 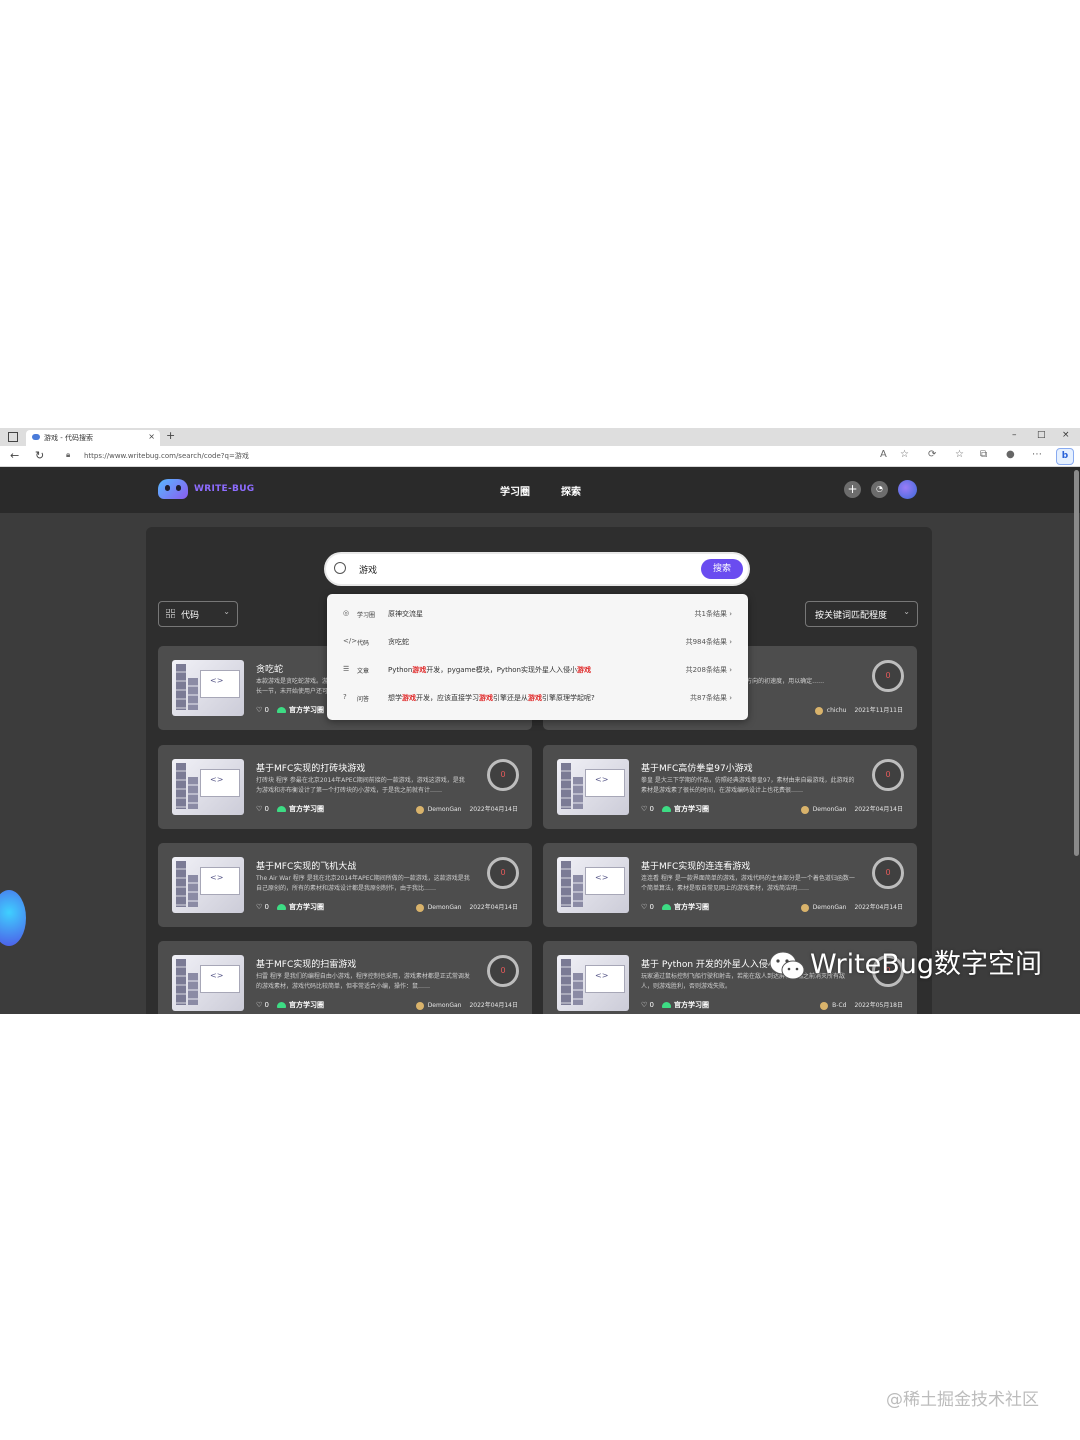 I want to click on search-button: 搜索, so click(x=722, y=569).